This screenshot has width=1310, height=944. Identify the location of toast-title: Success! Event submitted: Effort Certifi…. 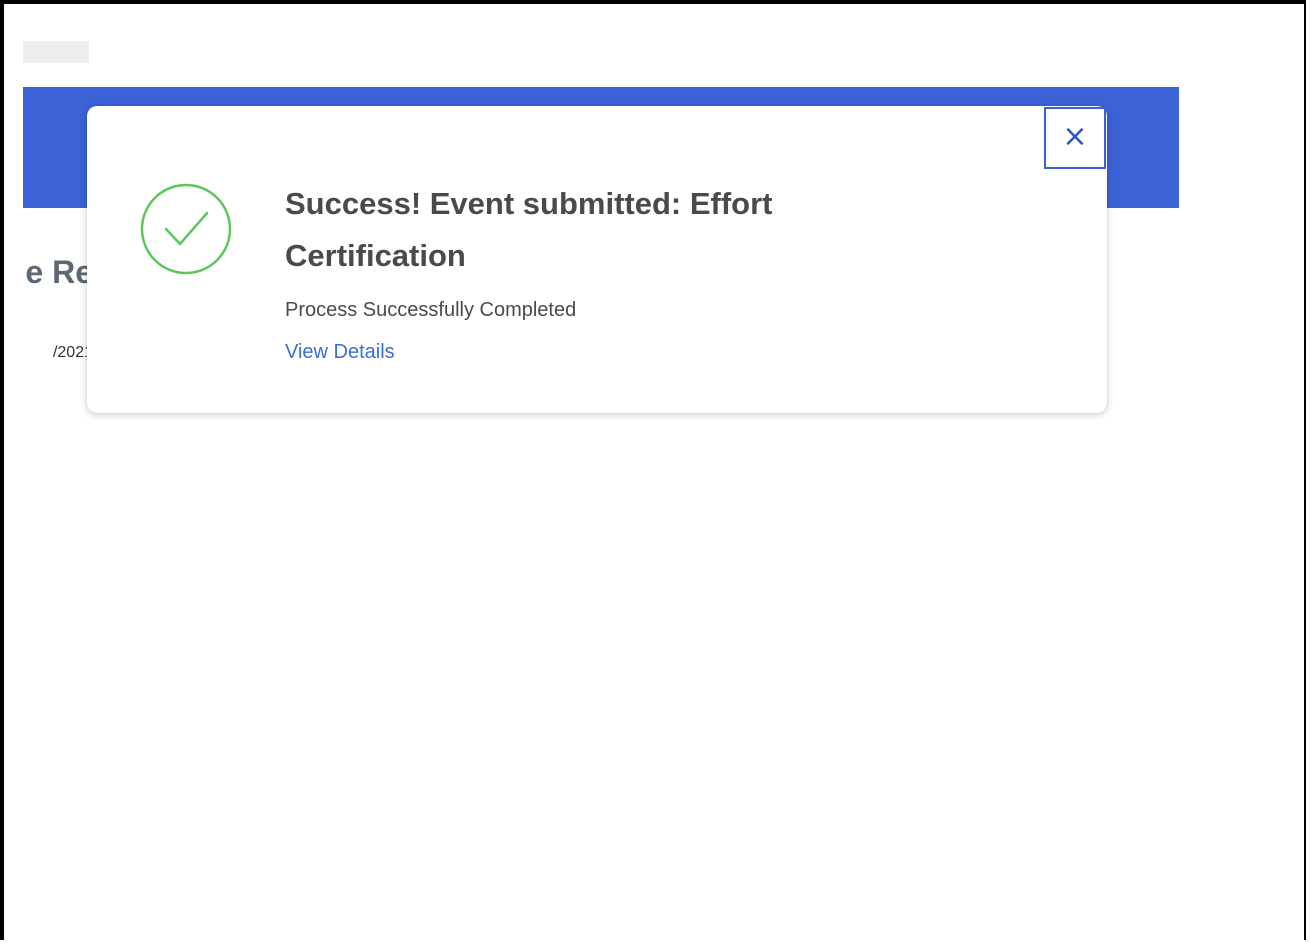
(529, 229).